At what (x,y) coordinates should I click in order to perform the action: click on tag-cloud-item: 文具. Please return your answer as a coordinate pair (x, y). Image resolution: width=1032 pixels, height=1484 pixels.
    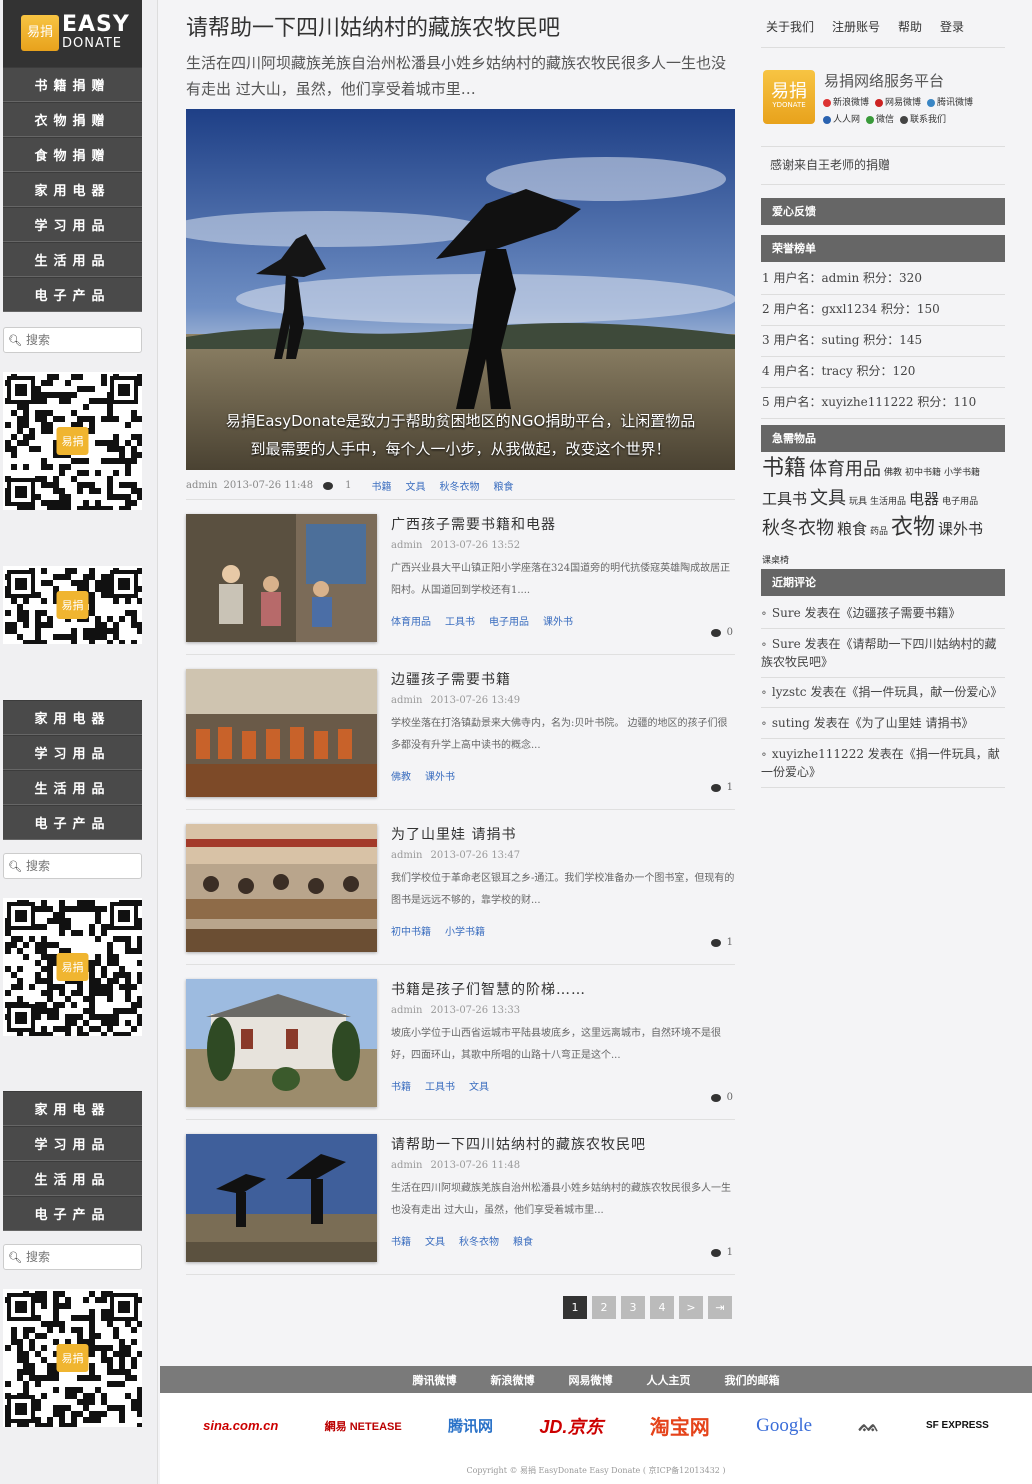
    Looking at the image, I should click on (828, 498).